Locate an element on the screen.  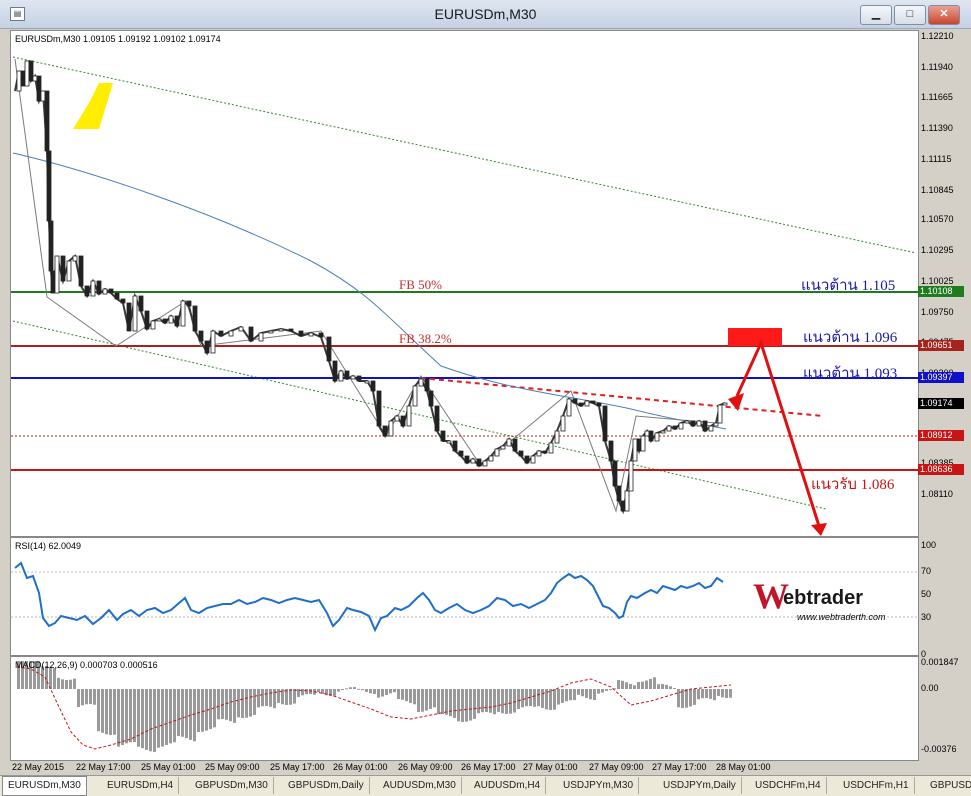
chart-tab: AUDUSDm,H4 is located at coordinates (508, 785).